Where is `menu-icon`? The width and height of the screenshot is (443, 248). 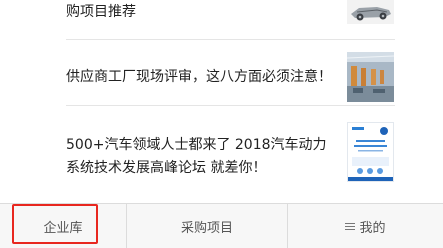
menu-icon is located at coordinates (350, 226).